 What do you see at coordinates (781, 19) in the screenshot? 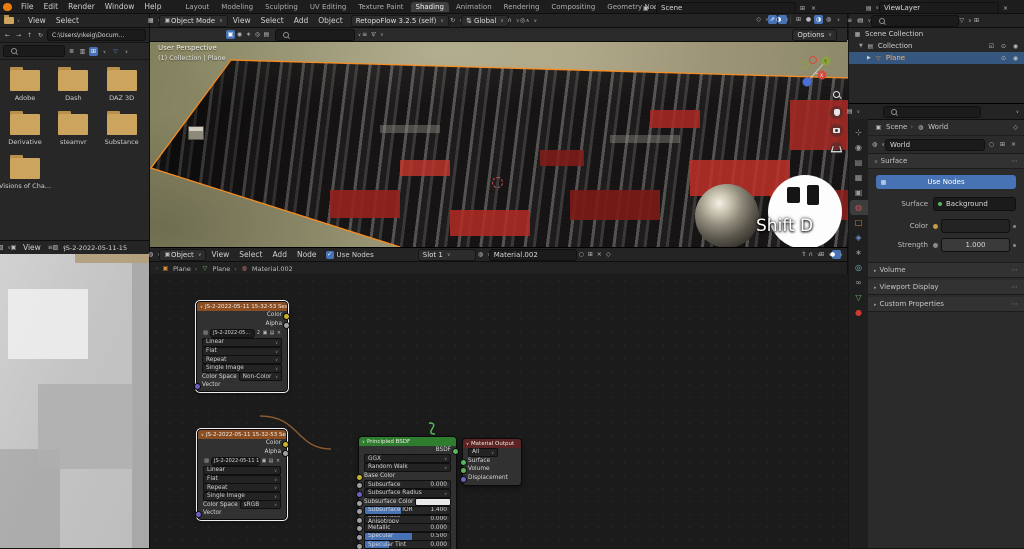
I see `overlays-toggle-icon: ◑` at bounding box center [781, 19].